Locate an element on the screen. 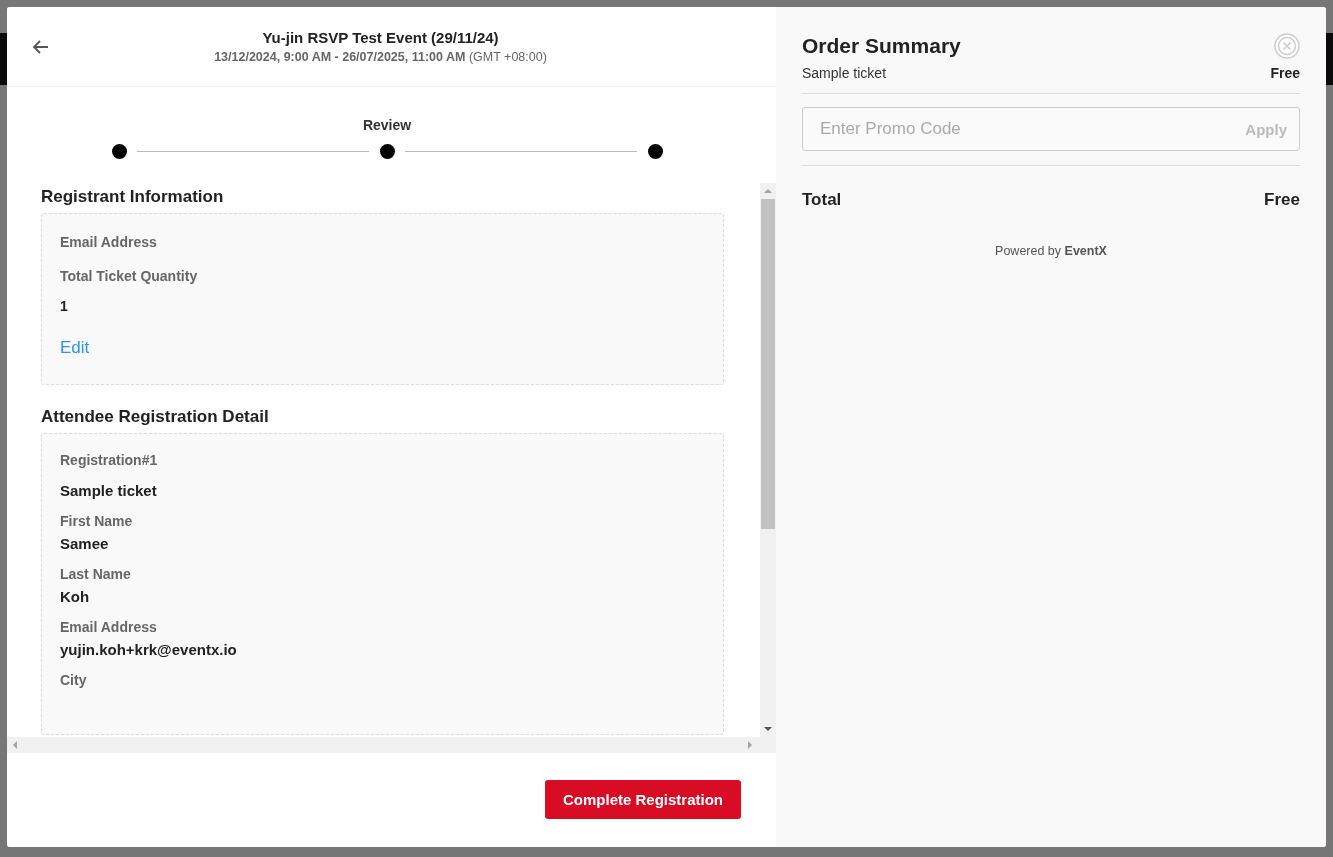 The width and height of the screenshot is (1333, 857). powered-by-text: Powered by EventX is located at coordinates (1051, 251).